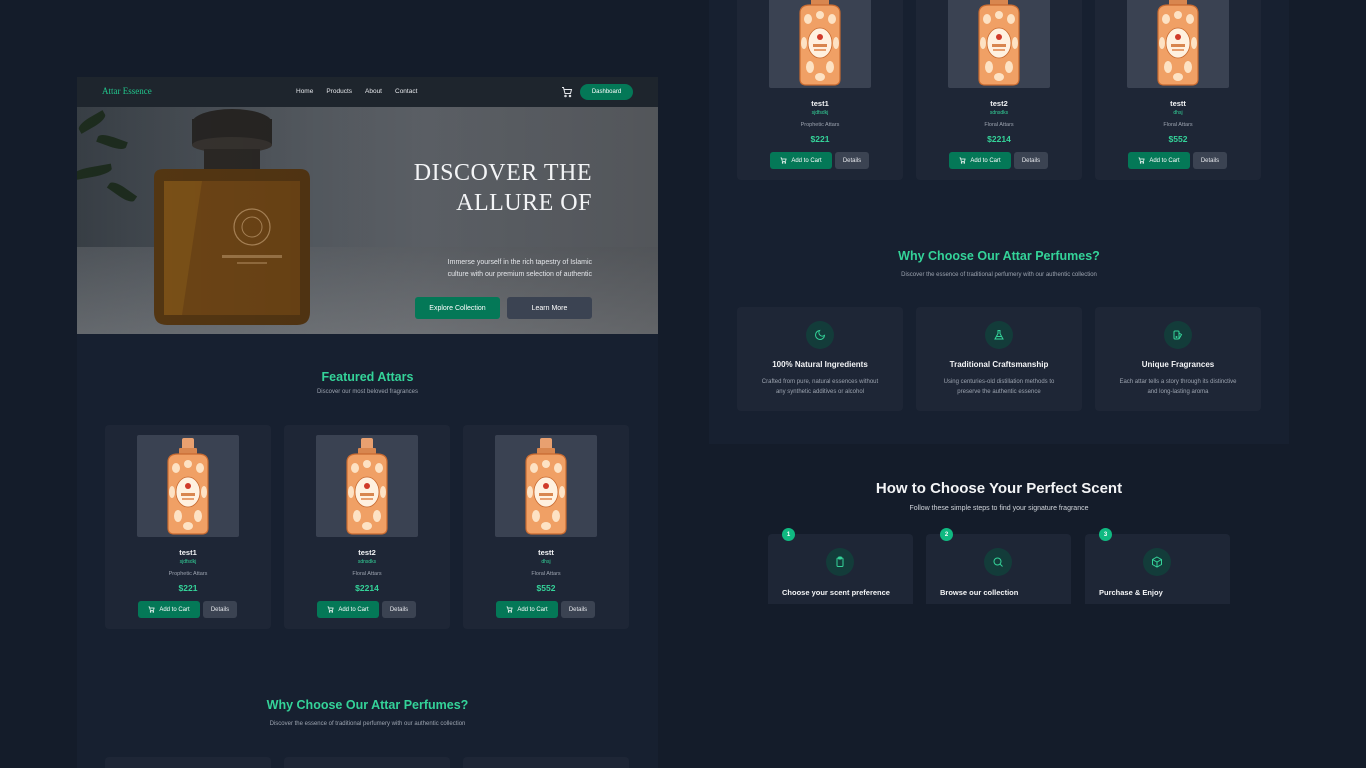 The width and height of the screenshot is (1366, 768). What do you see at coordinates (820, 392) in the screenshot?
I see `feature-description-line2: any synthetic additives or alcohol` at bounding box center [820, 392].